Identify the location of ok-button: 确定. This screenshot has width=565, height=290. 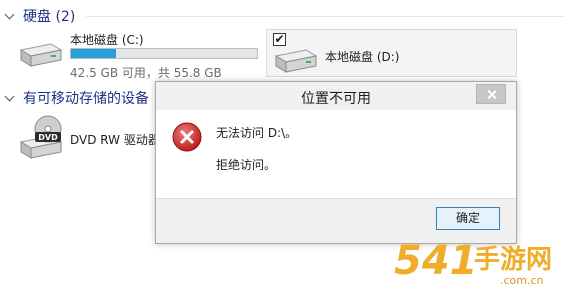
(468, 218).